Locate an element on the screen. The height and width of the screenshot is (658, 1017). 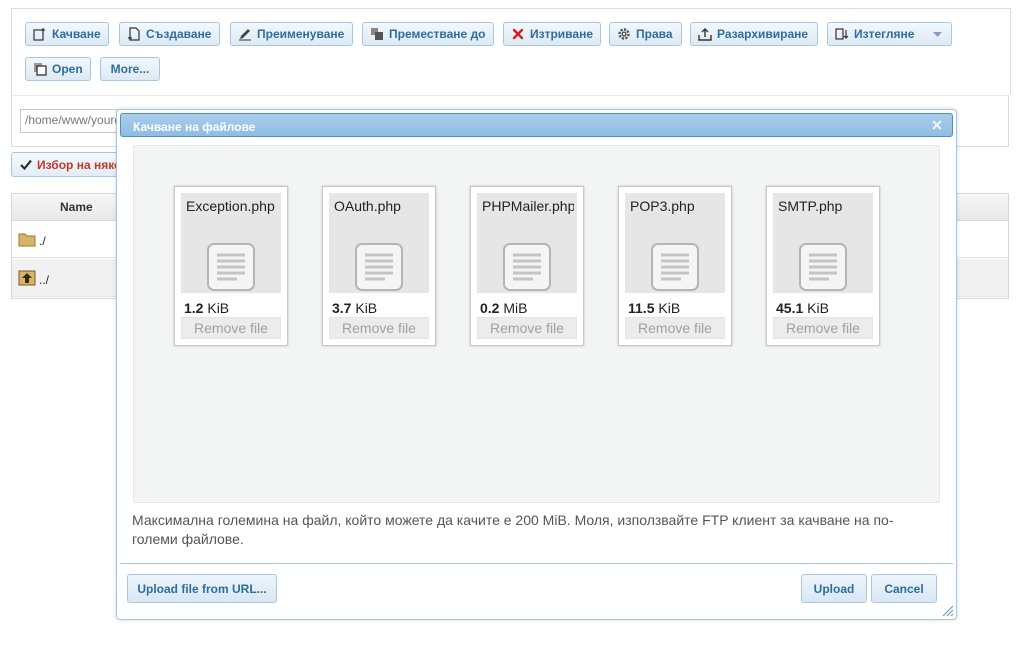
file-thumbnail: PHPMailer.php is located at coordinates (527, 243).